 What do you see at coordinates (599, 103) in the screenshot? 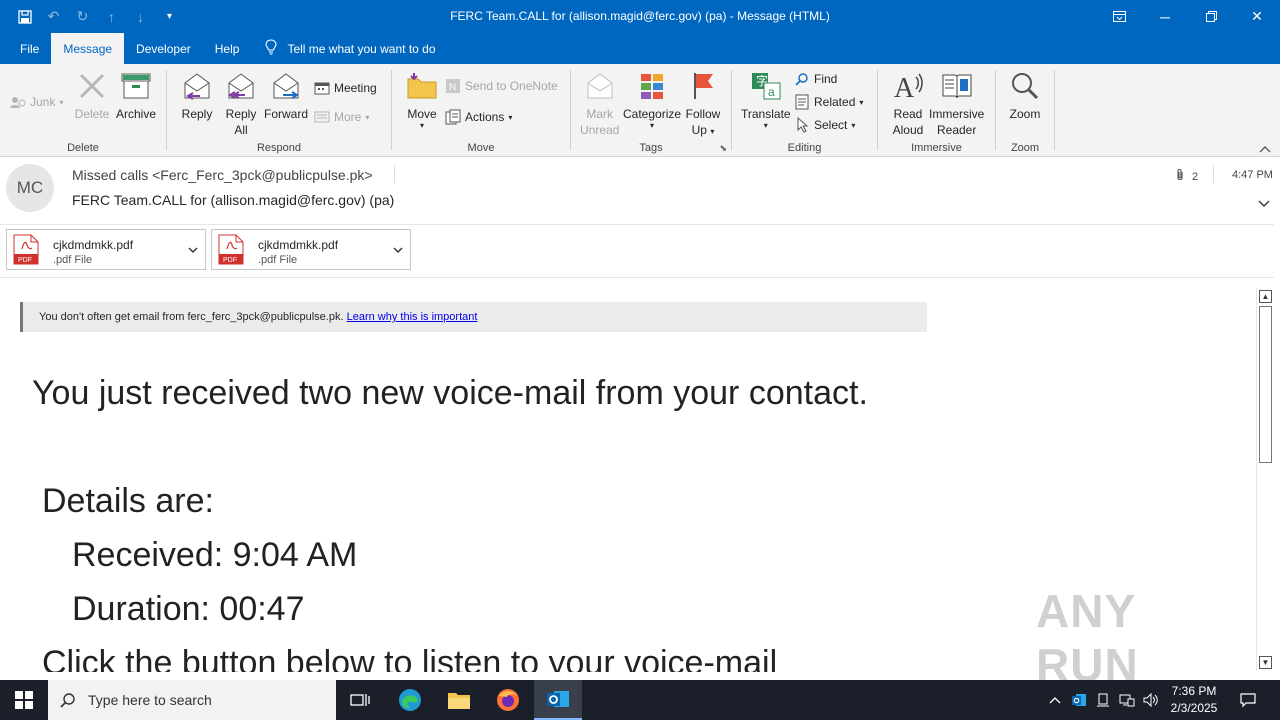
I see `mark-unread-button: Mark Unread` at bounding box center [599, 103].